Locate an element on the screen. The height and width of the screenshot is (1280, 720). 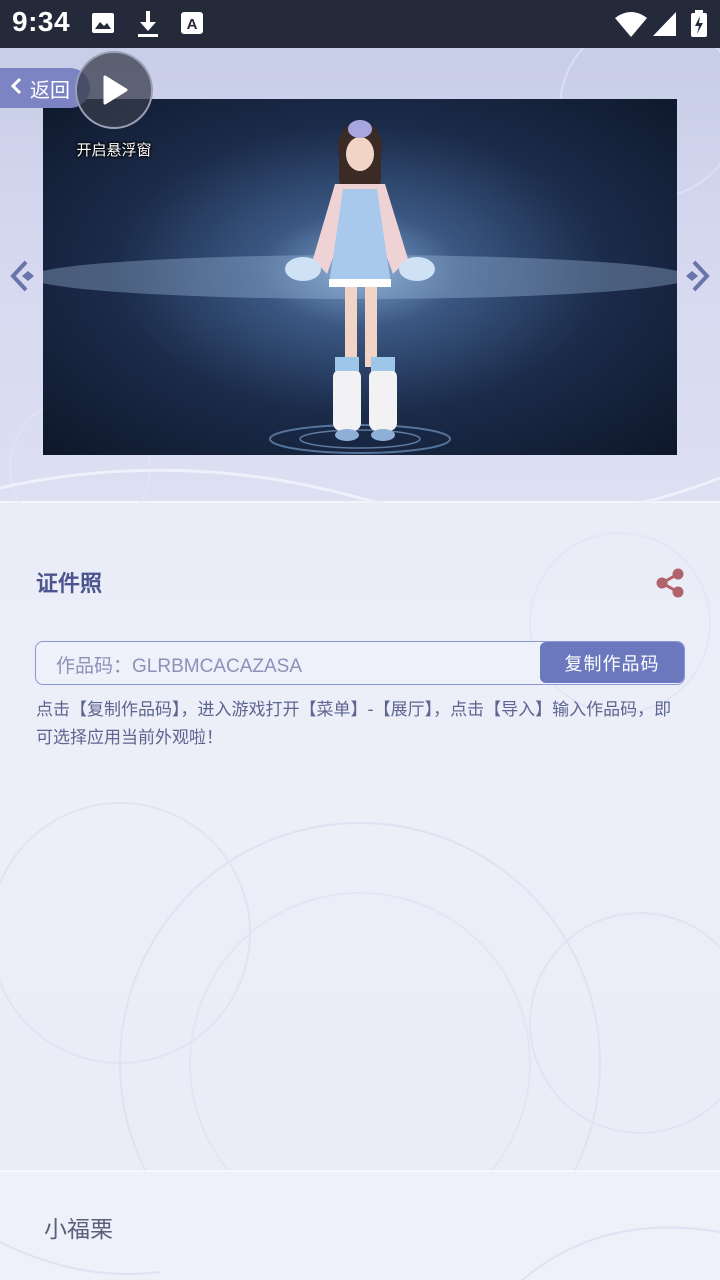
copy-code-button: 复制作品码 is located at coordinates (612, 662).